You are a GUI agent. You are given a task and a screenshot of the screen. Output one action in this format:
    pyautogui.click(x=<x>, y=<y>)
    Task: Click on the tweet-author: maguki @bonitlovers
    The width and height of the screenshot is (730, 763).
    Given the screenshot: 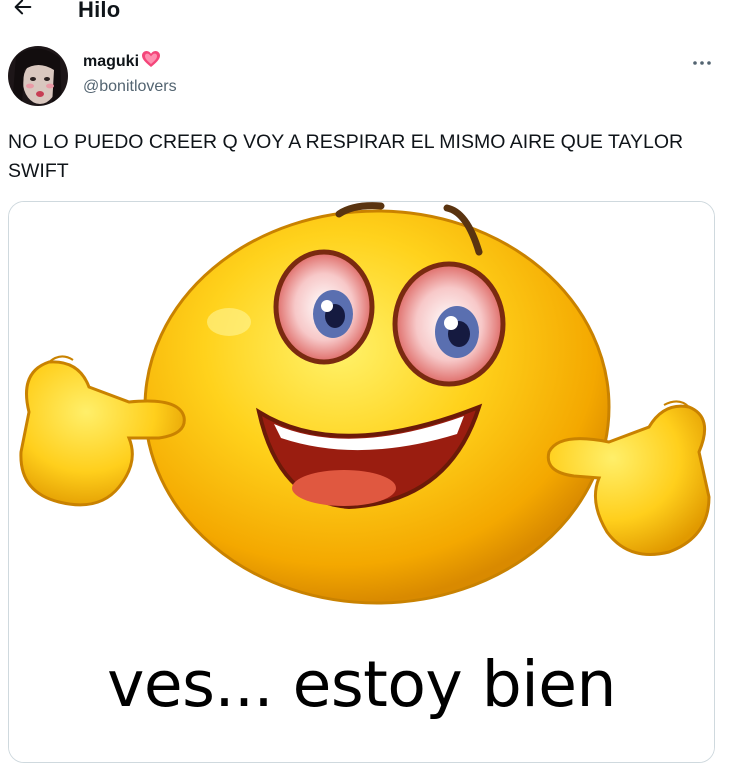 What is the action you would take?
    pyautogui.click(x=130, y=73)
    